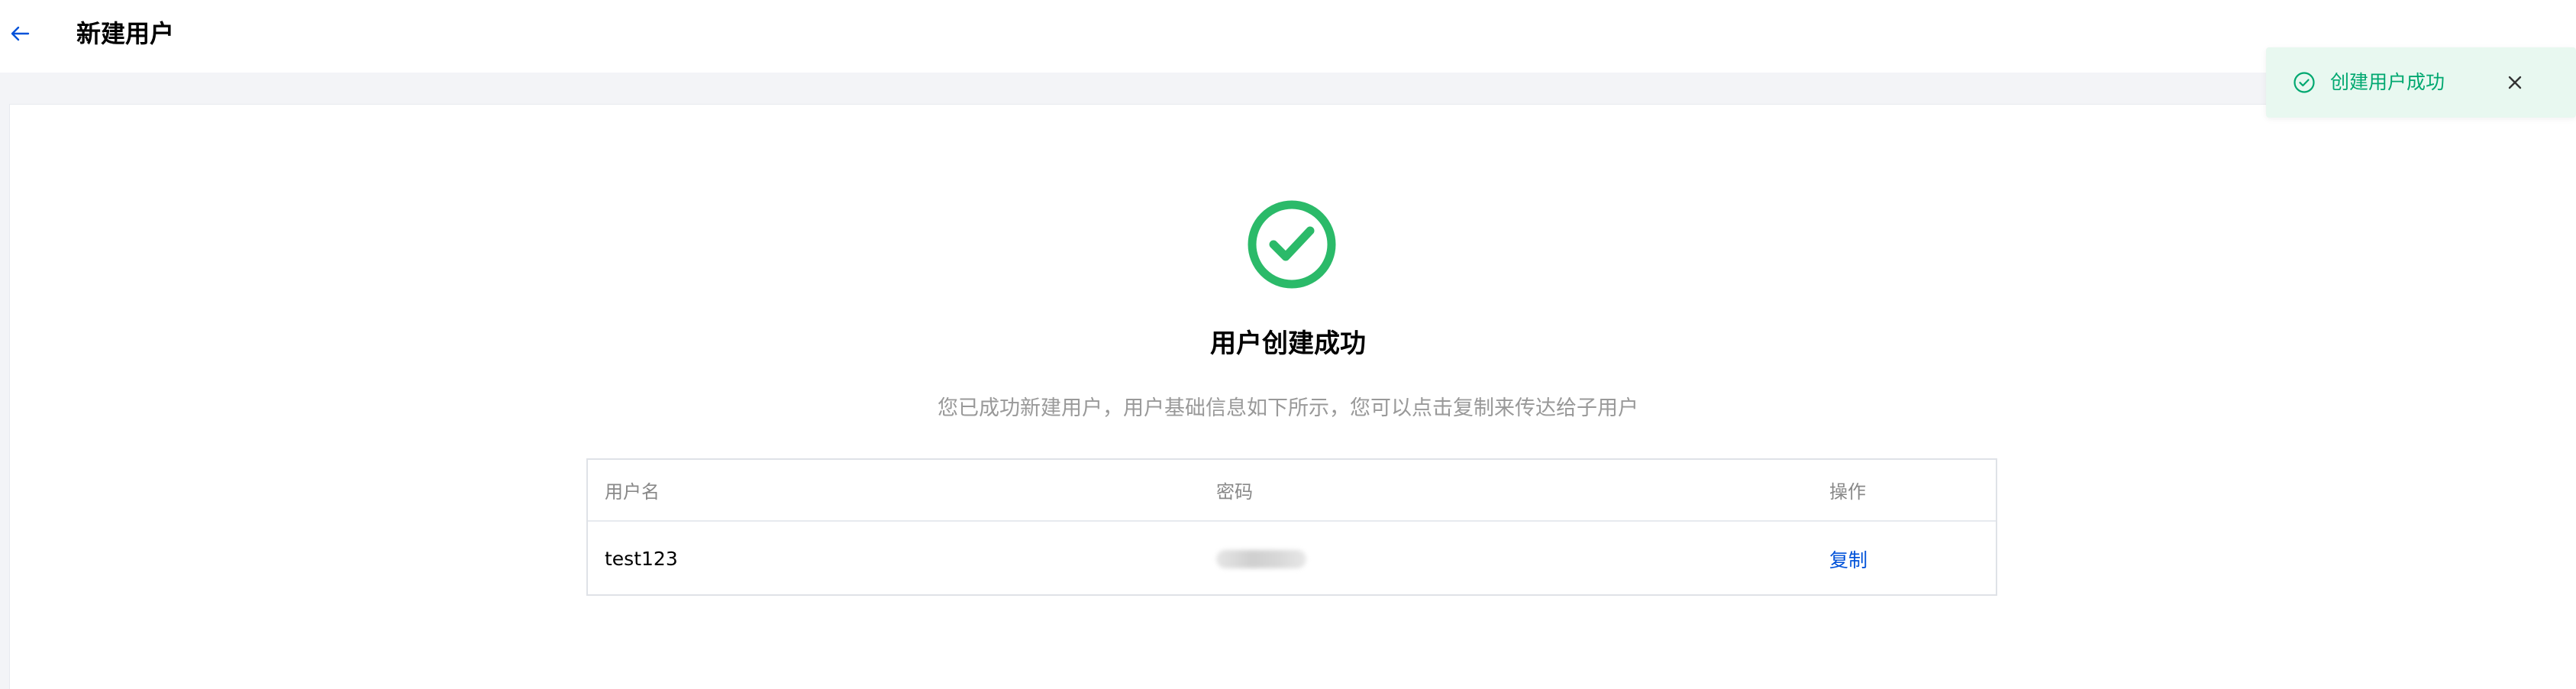 The width and height of the screenshot is (2576, 689). I want to click on action-cell: 复制, so click(1848, 558).